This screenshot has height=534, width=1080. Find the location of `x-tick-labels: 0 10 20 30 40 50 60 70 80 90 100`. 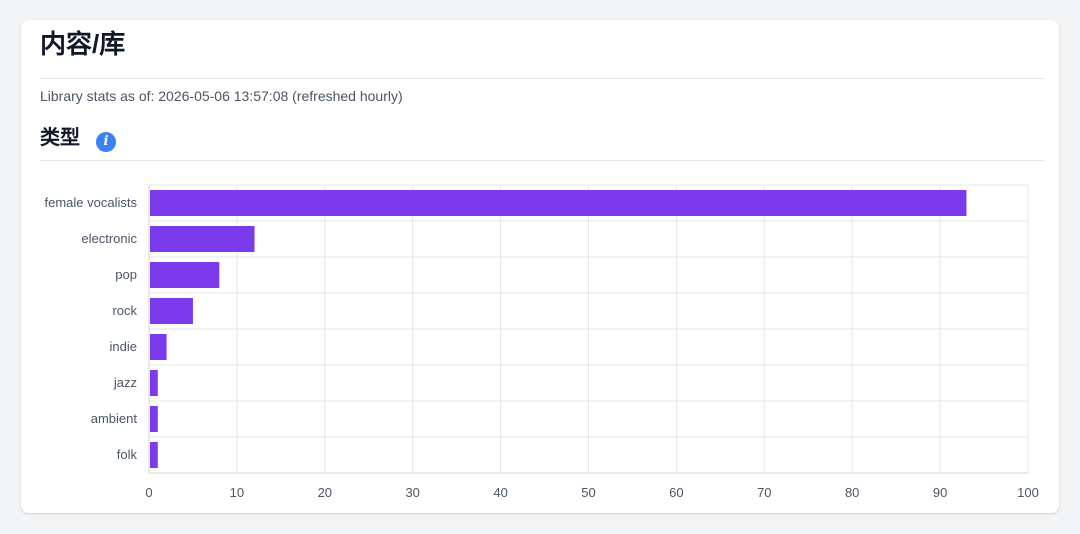

x-tick-labels: 0 10 20 30 40 50 60 70 80 90 100 is located at coordinates (591, 492).